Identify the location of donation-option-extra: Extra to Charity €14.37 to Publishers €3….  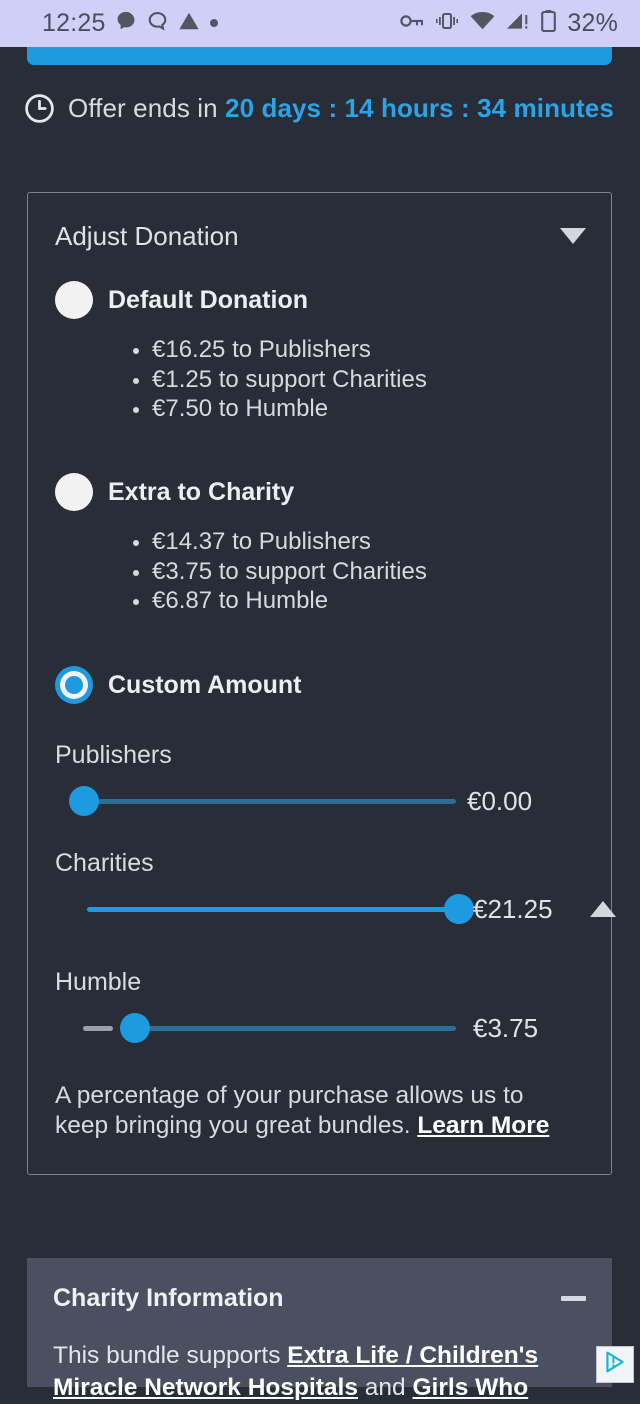
(325, 543).